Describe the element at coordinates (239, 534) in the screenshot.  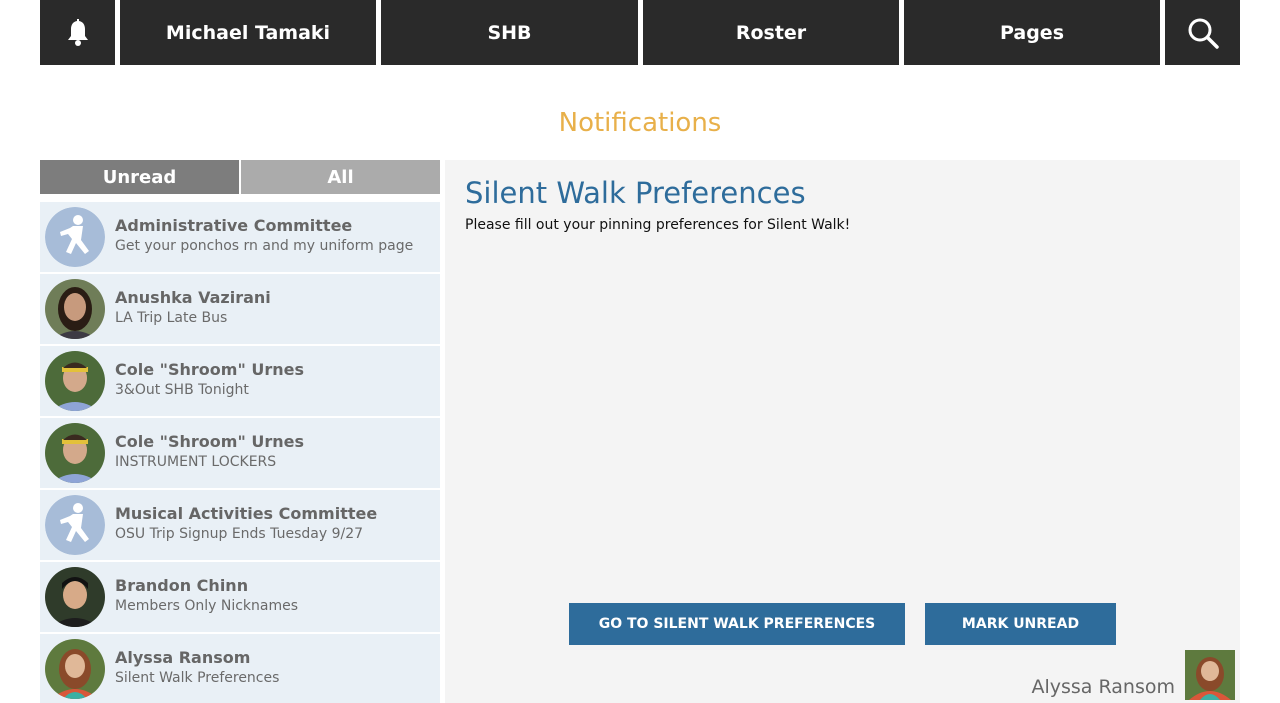
I see `notification-subject: OSU Trip Signup Ends Tuesday 9/27` at that location.